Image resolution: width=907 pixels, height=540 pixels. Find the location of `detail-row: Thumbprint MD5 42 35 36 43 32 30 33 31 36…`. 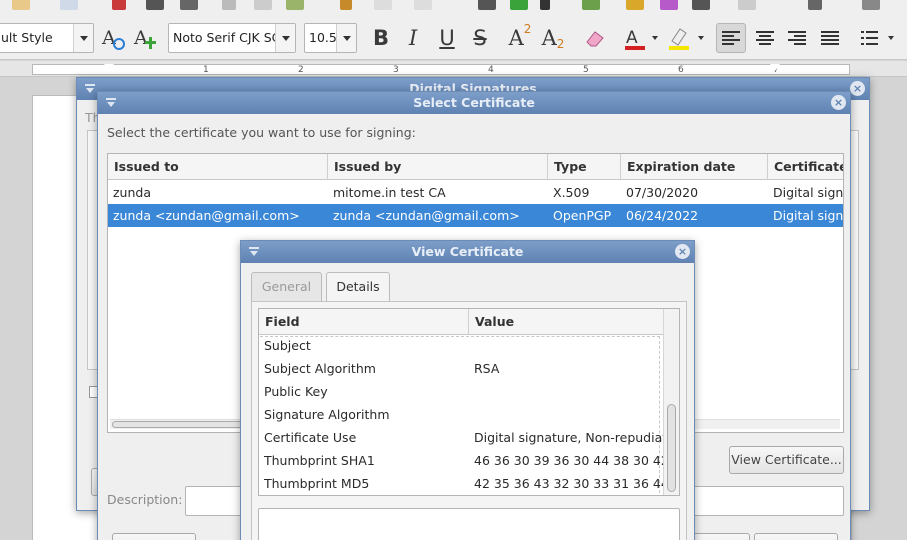

detail-row: Thumbprint MD5 42 35 36 43 32 30 33 31 36… is located at coordinates (461, 483).